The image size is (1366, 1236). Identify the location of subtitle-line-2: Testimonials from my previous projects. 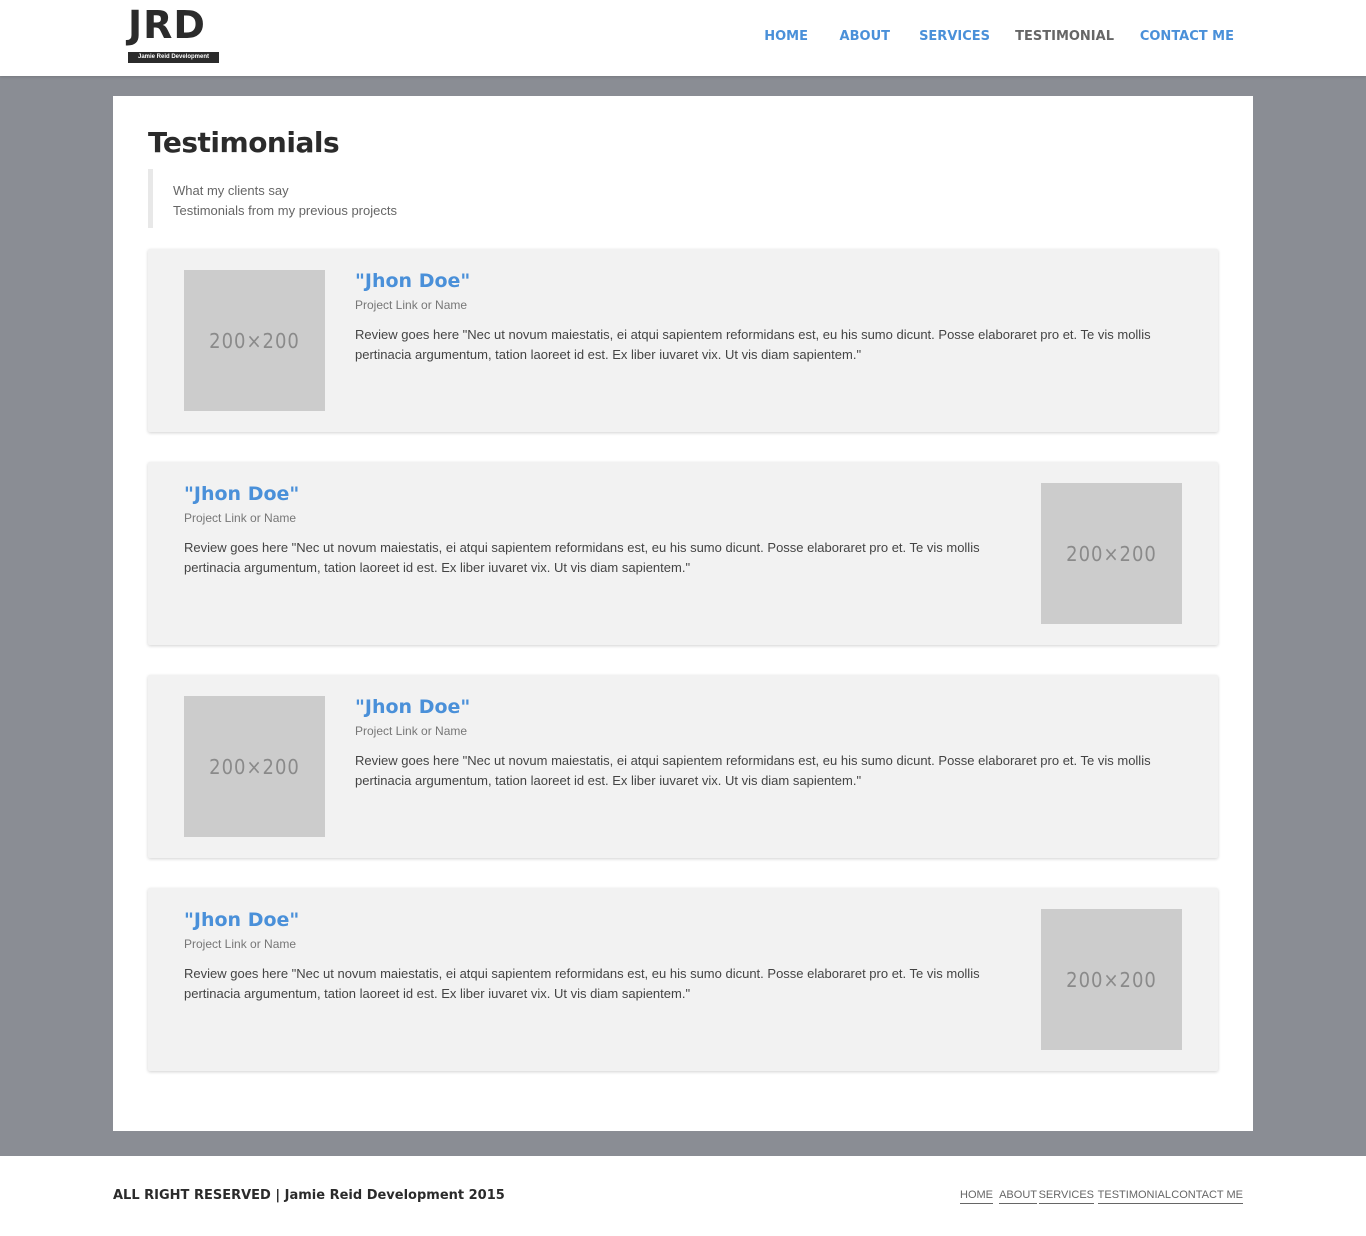
(285, 210).